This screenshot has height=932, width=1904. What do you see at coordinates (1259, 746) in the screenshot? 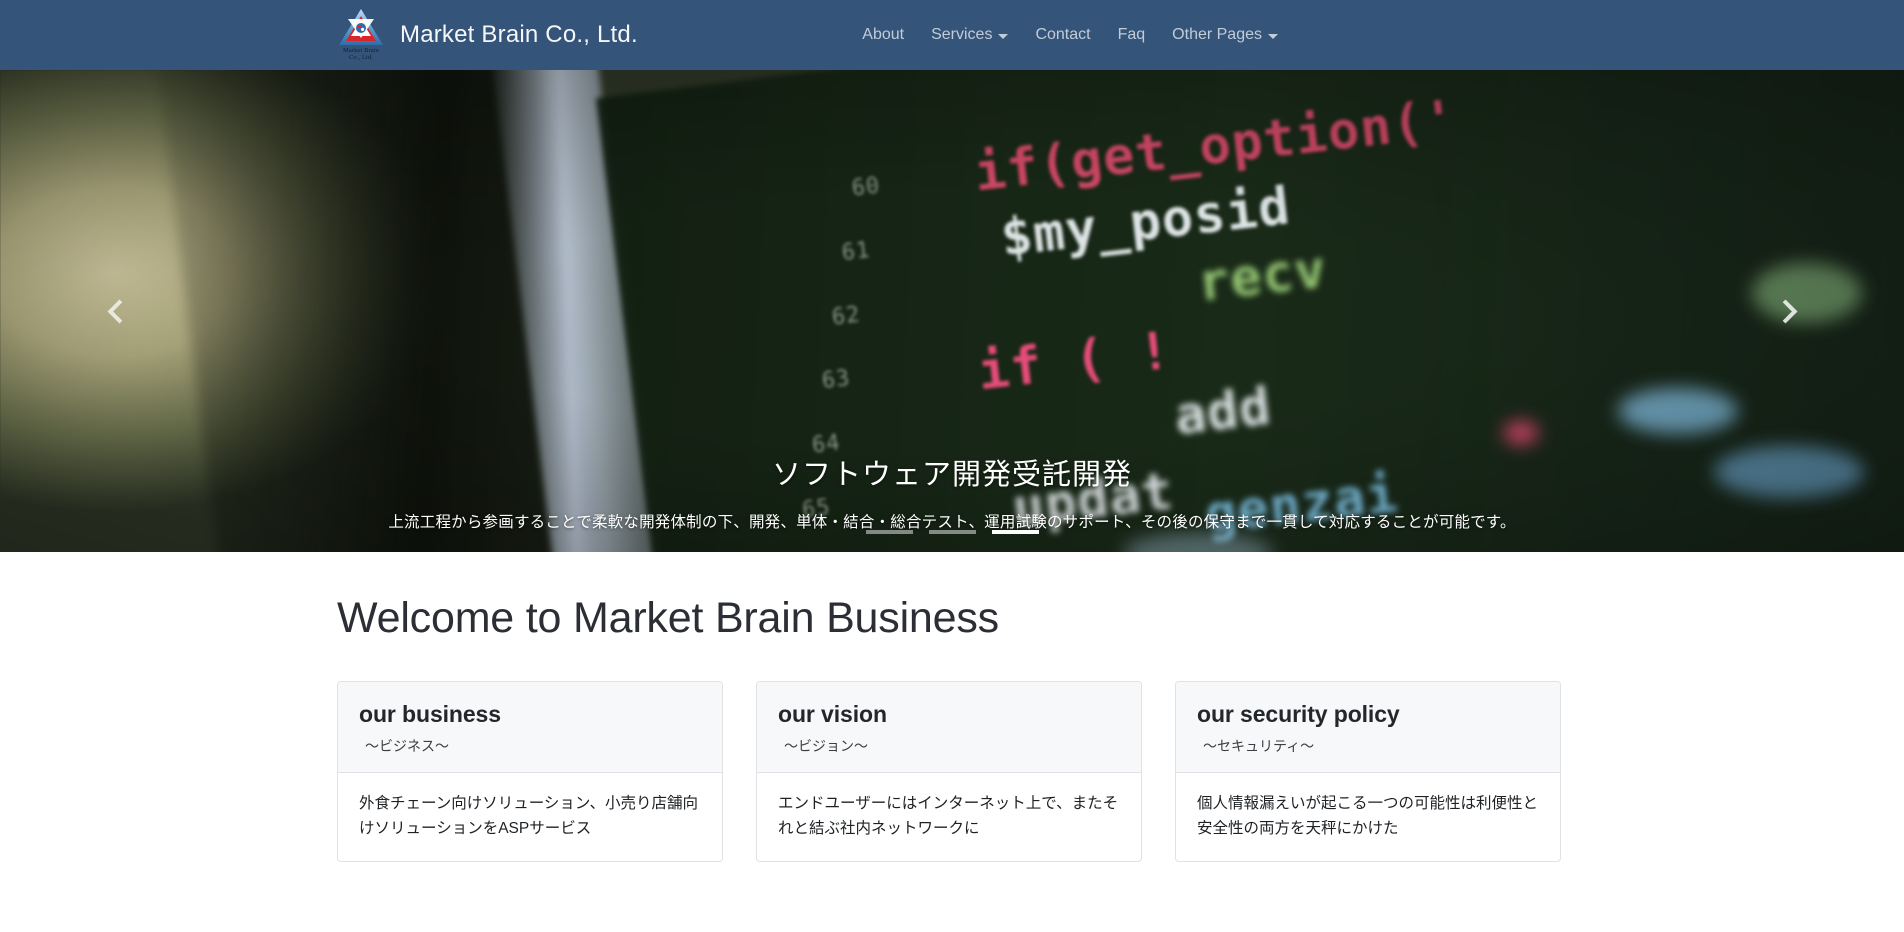
I see `card-subtitle: 〜セキュリティ〜` at bounding box center [1259, 746].